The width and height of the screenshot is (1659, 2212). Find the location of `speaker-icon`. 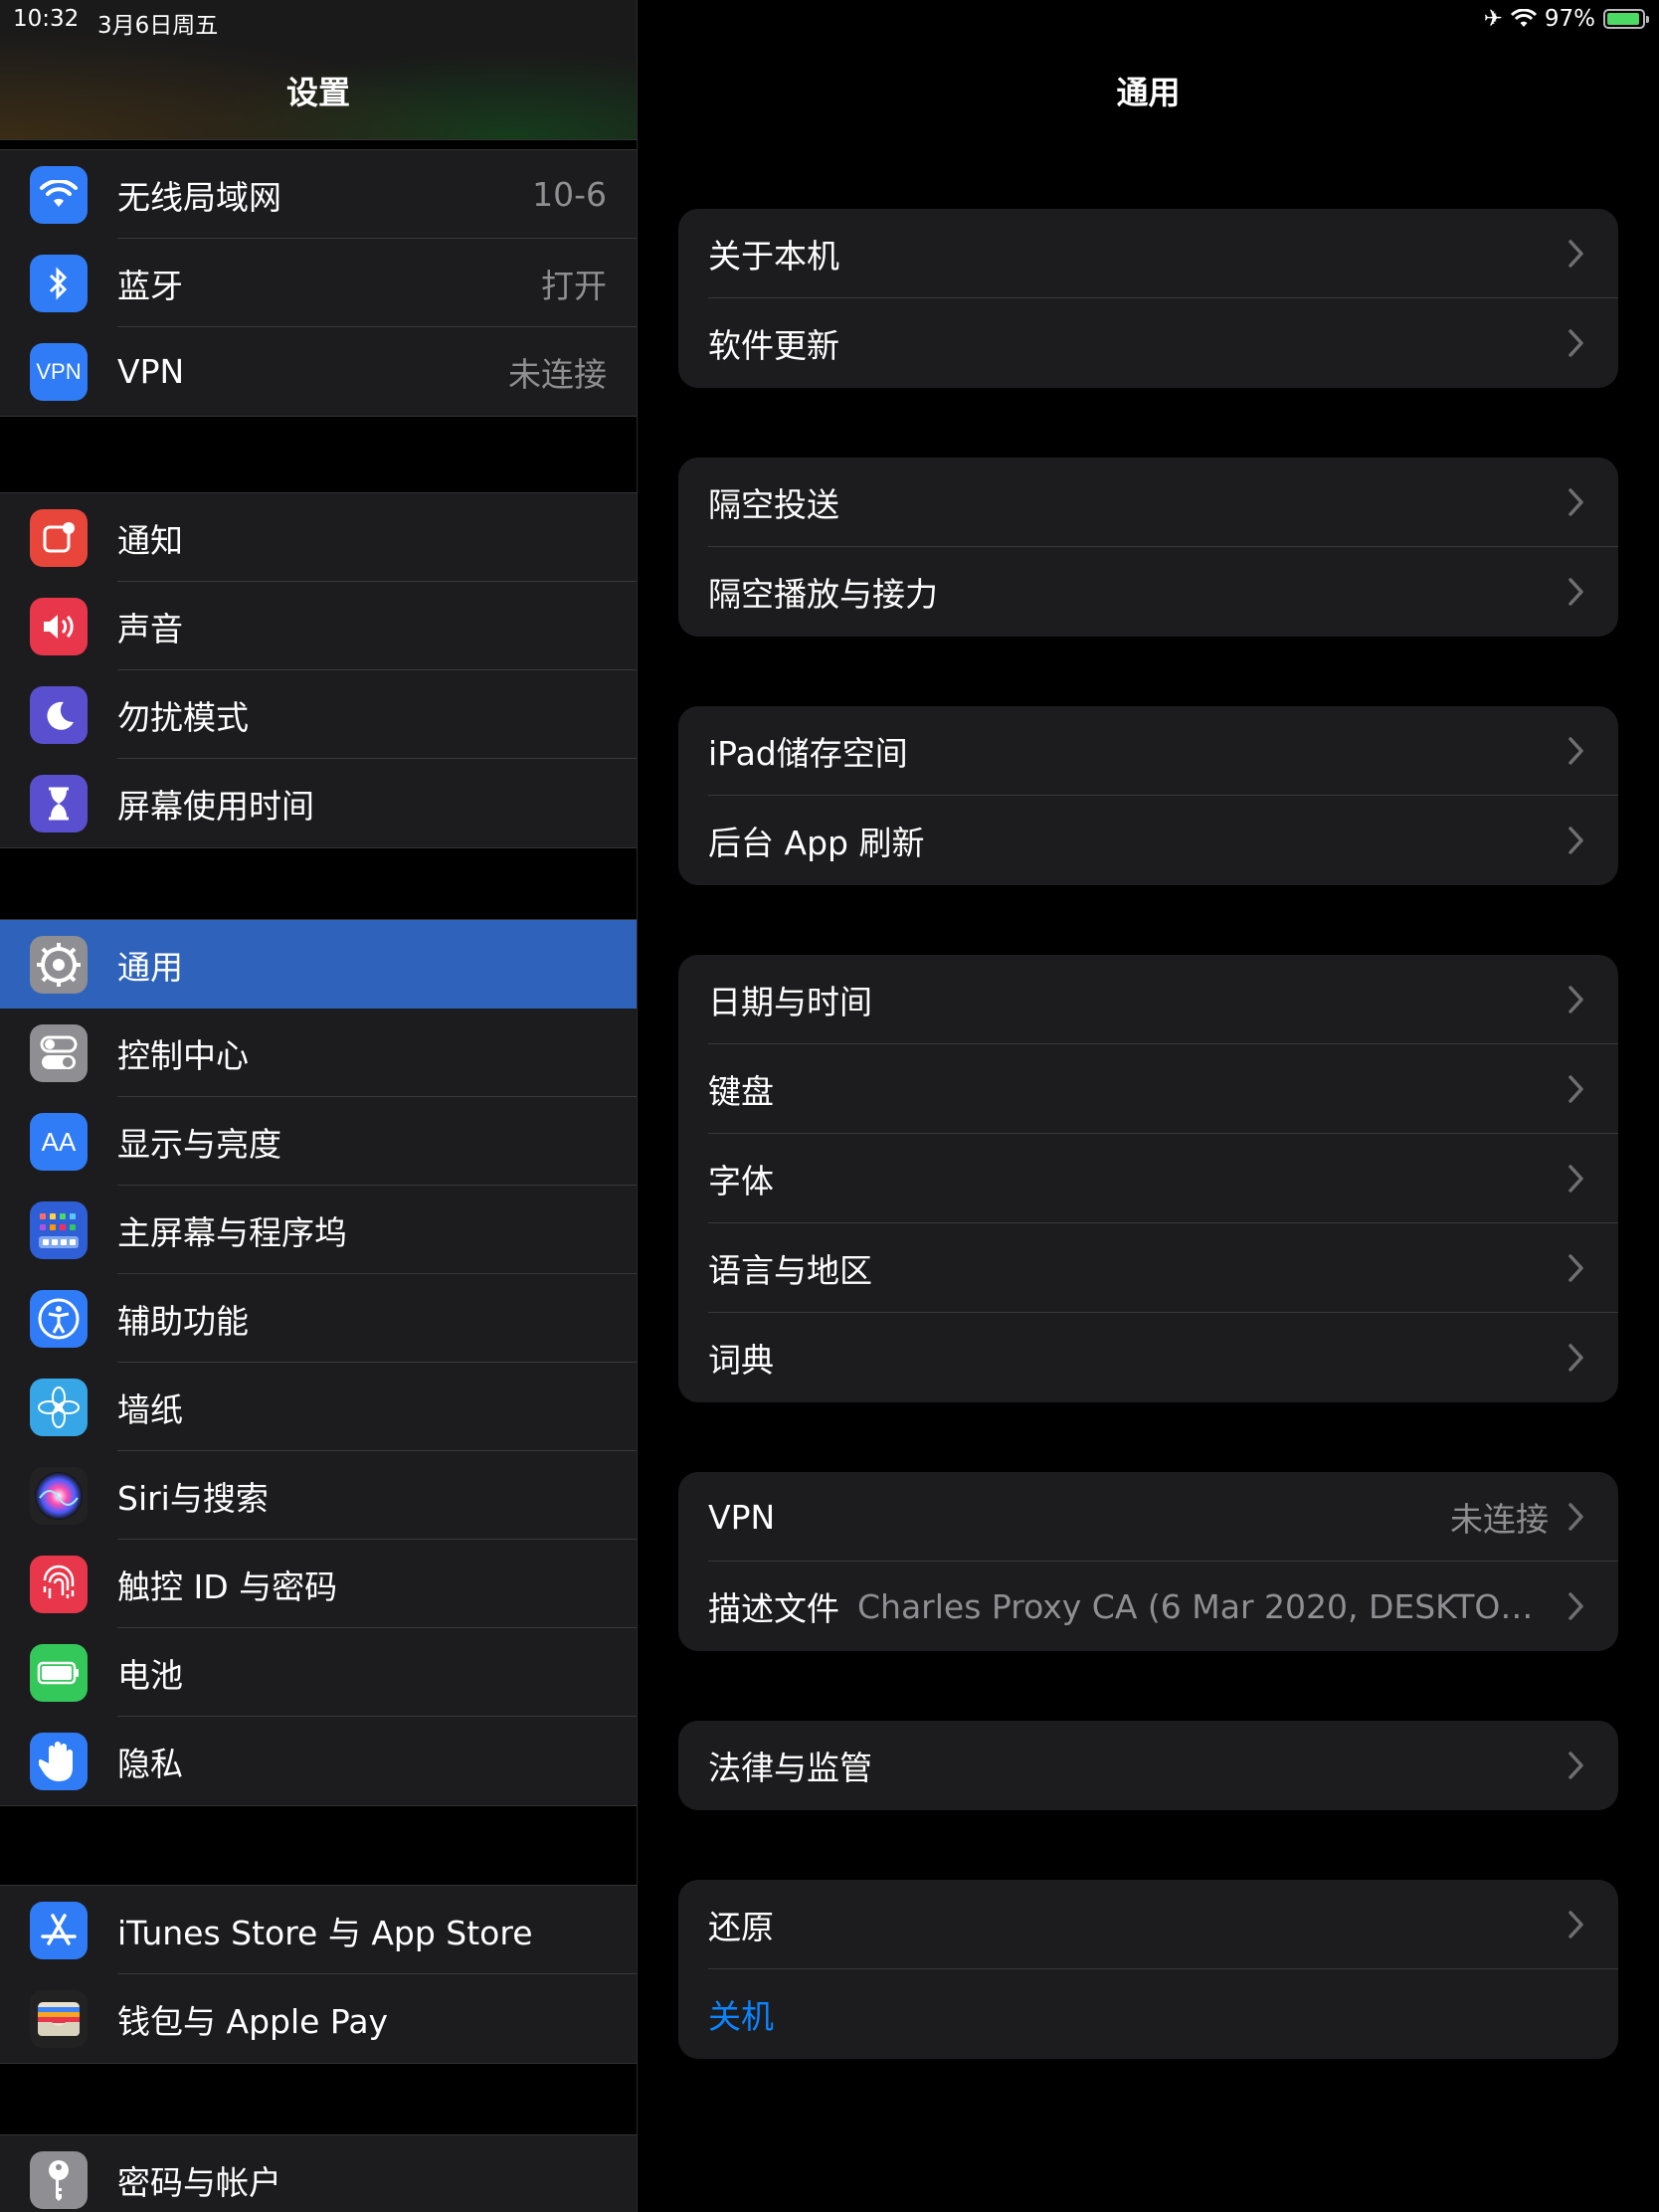

speaker-icon is located at coordinates (59, 626).